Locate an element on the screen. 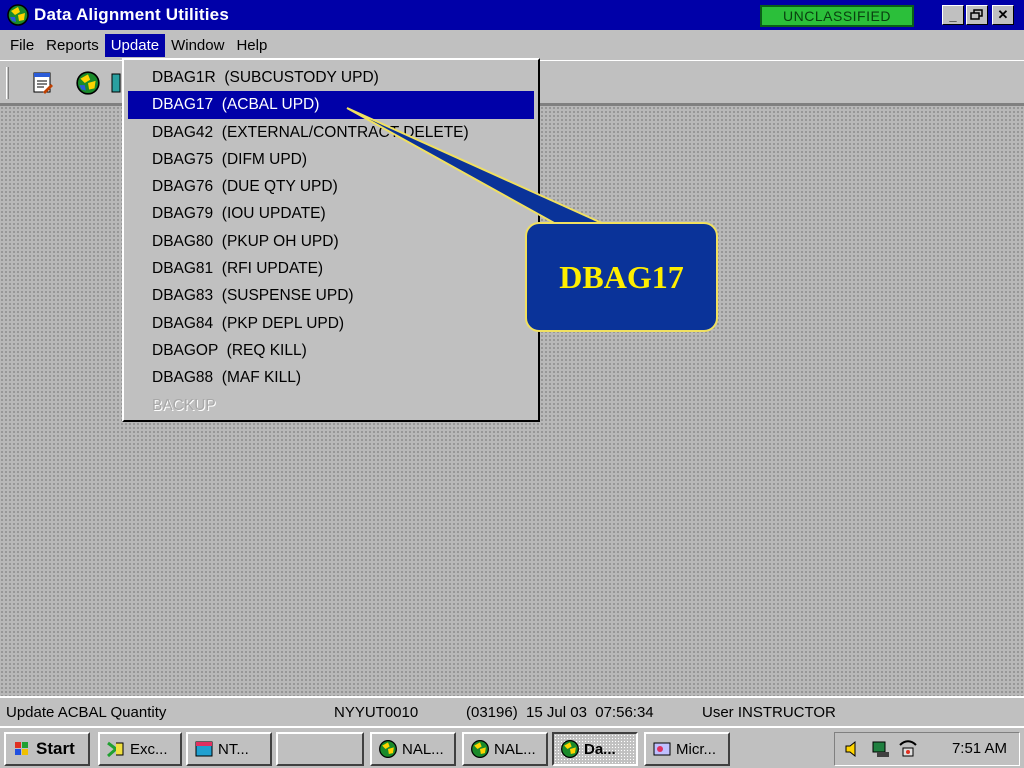 Image resolution: width=1024 pixels, height=768 pixels. callout-label: DBAG17 is located at coordinates (621, 277).